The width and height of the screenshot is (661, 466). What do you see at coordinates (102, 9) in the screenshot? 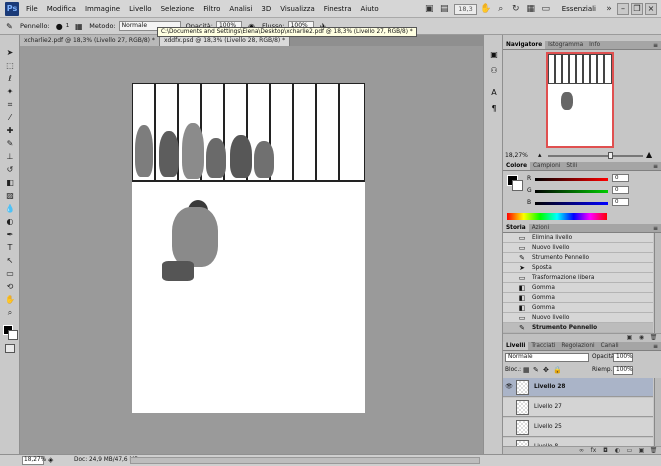
I see `menu-immagine: Immagine` at bounding box center [102, 9].